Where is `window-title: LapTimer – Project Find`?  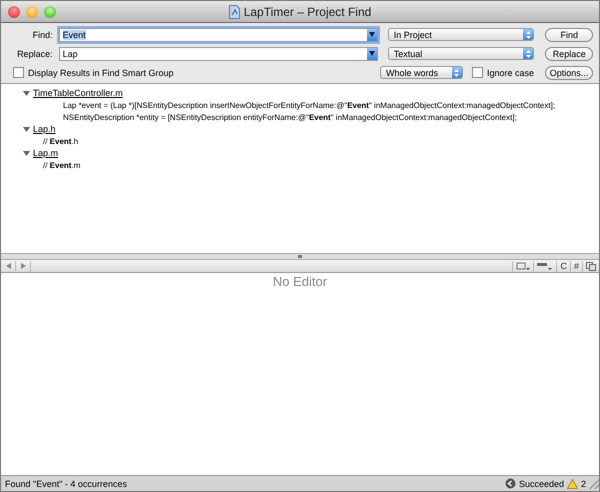
window-title: LapTimer – Project Find is located at coordinates (308, 11).